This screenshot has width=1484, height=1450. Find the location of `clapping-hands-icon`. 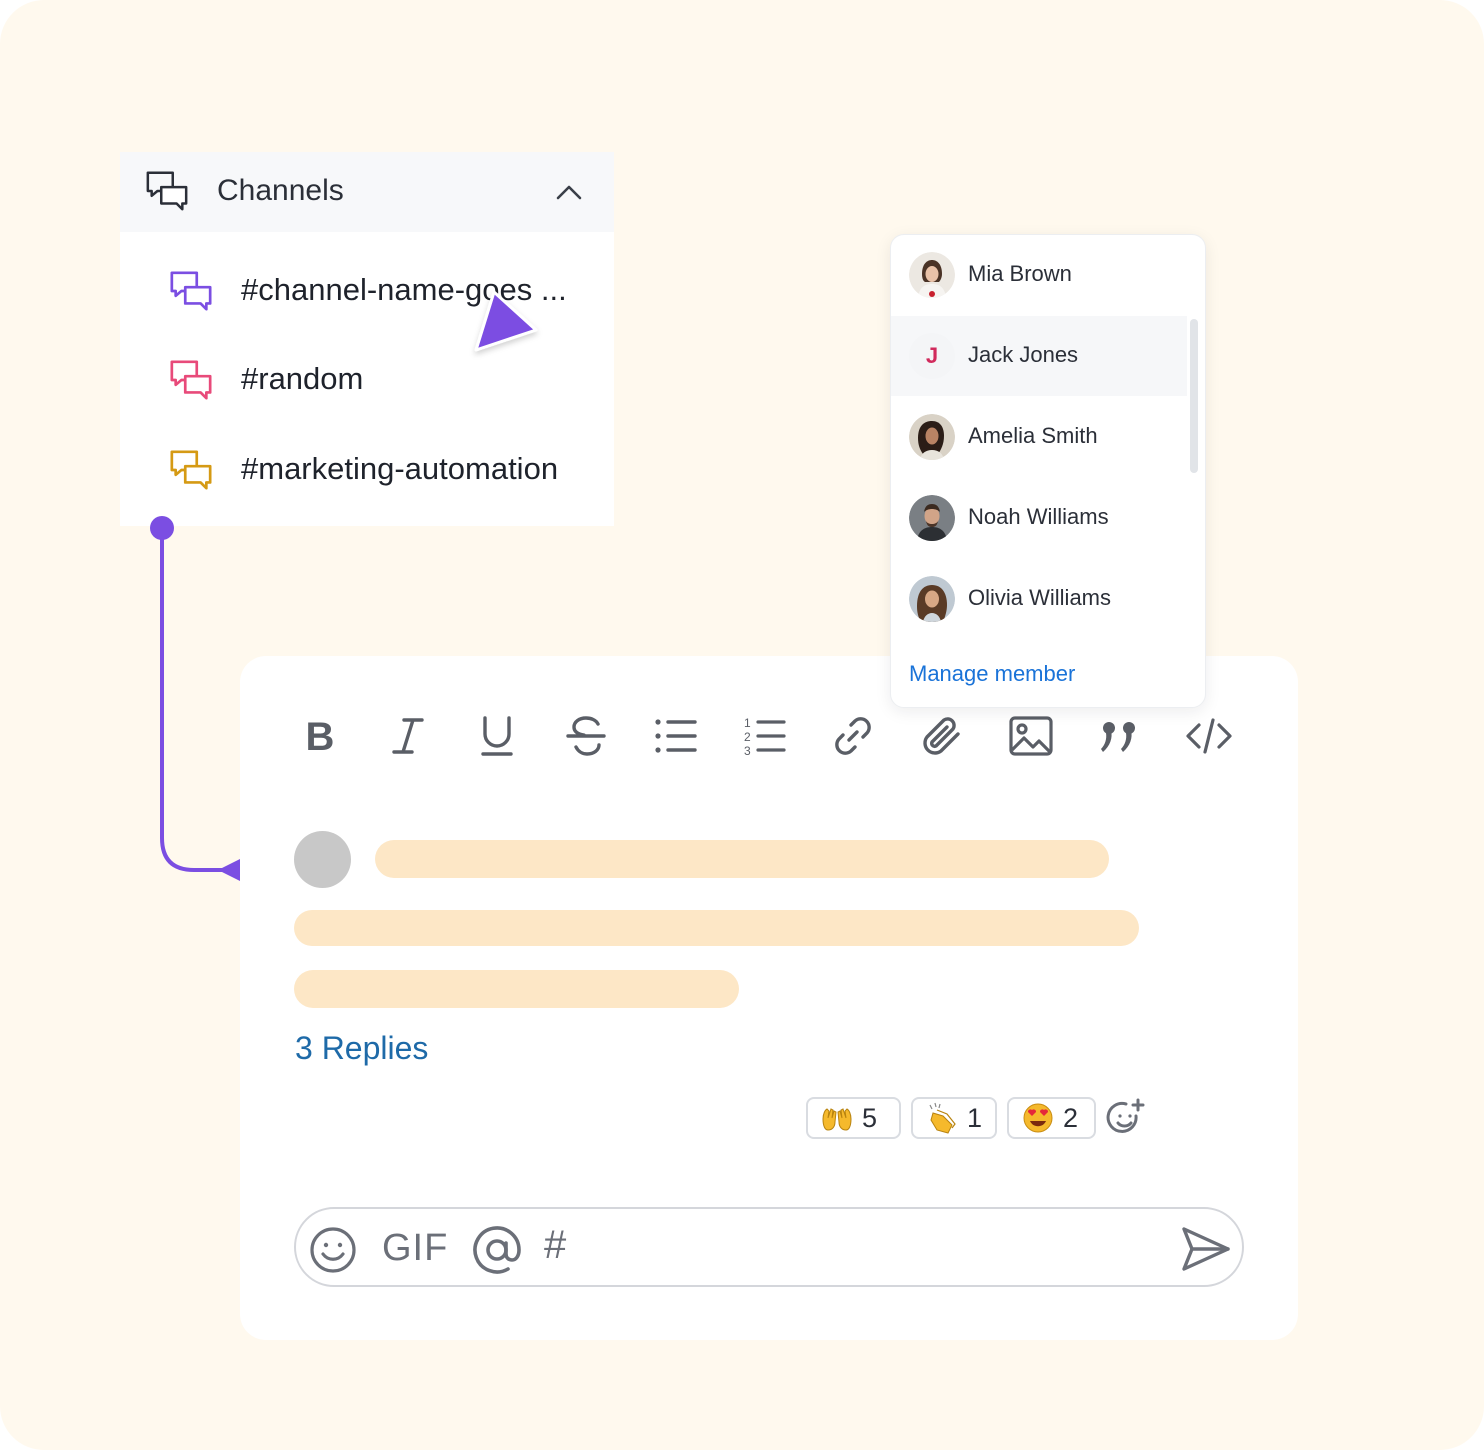

clapping-hands-icon is located at coordinates (942, 1118).